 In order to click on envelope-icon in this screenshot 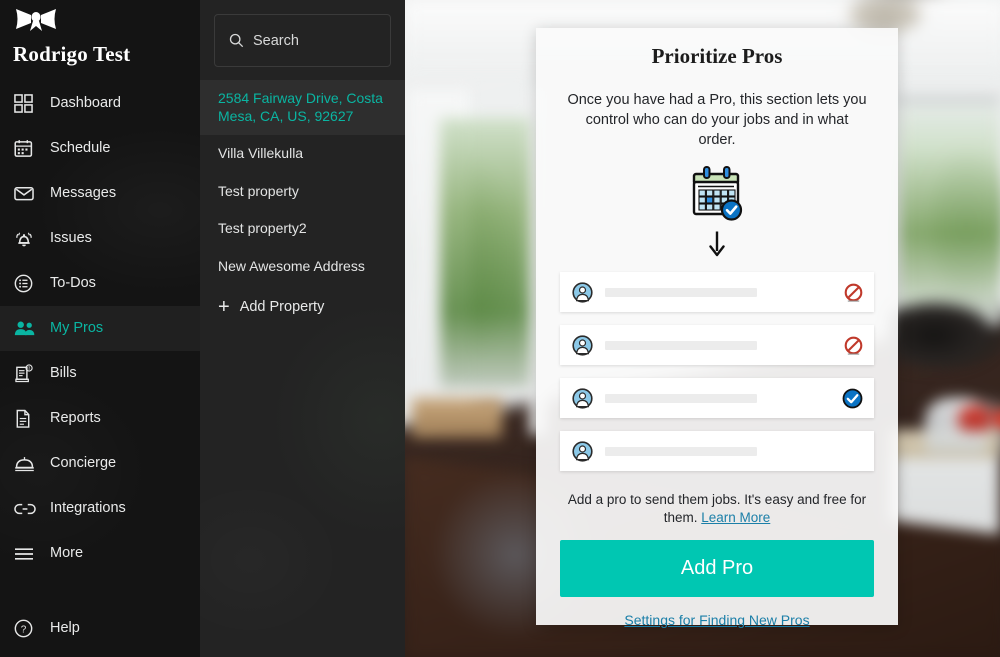, I will do `click(27, 194)`.